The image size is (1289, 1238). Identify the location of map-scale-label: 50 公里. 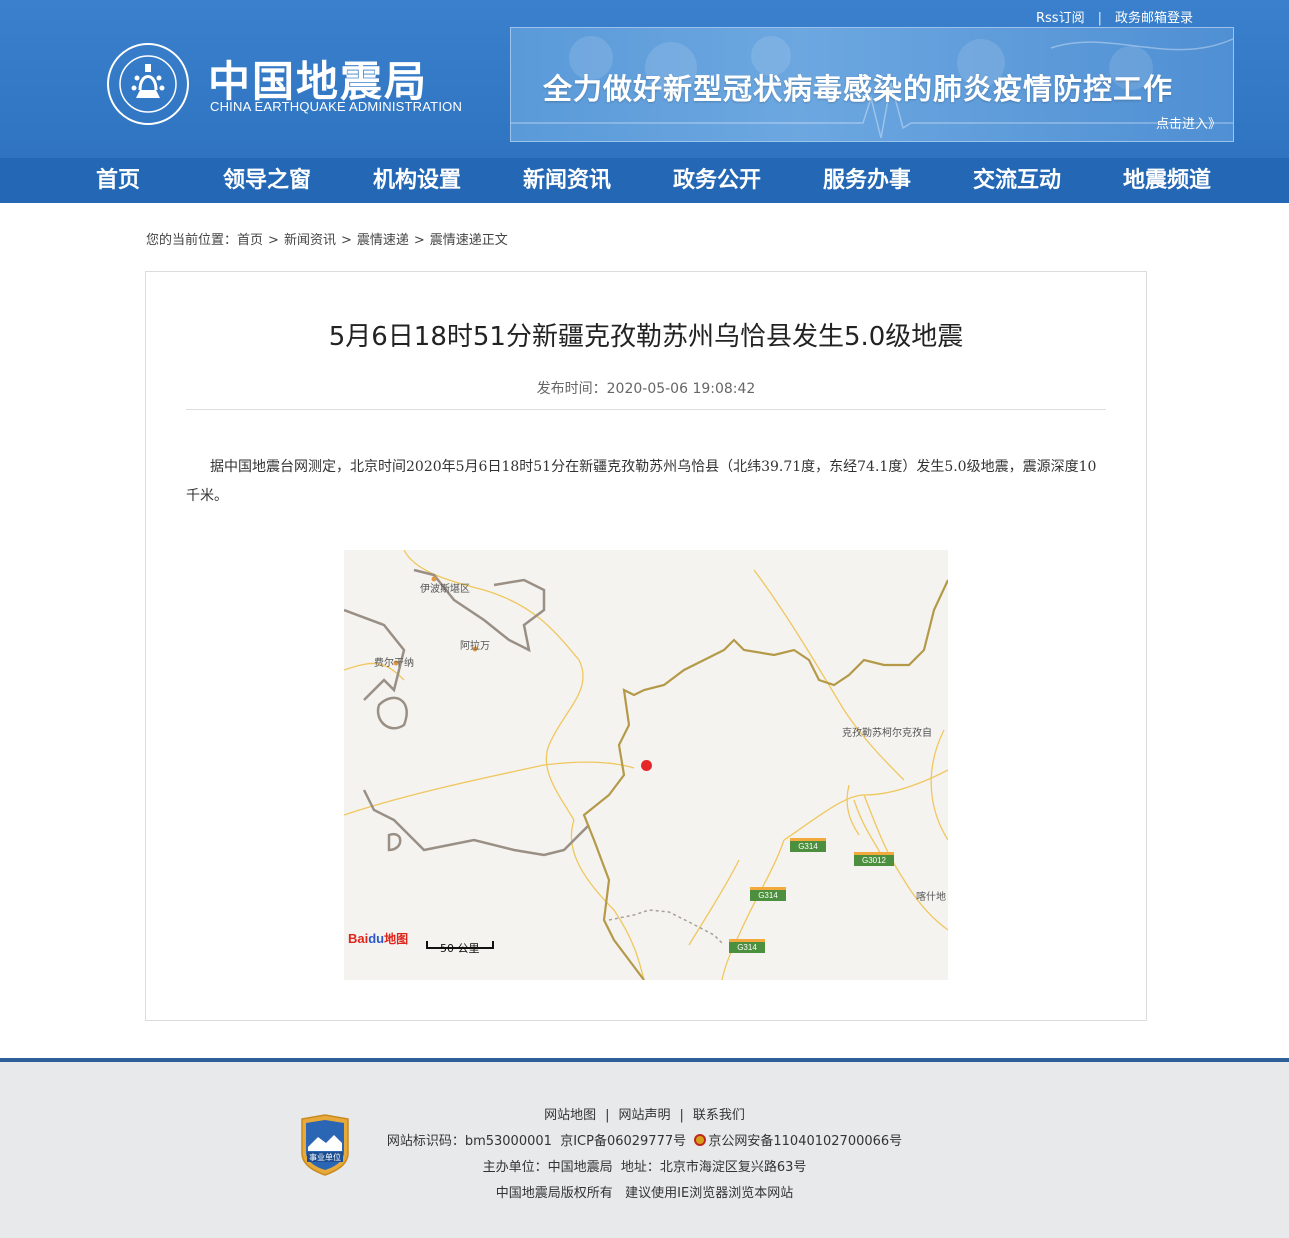
(460, 948).